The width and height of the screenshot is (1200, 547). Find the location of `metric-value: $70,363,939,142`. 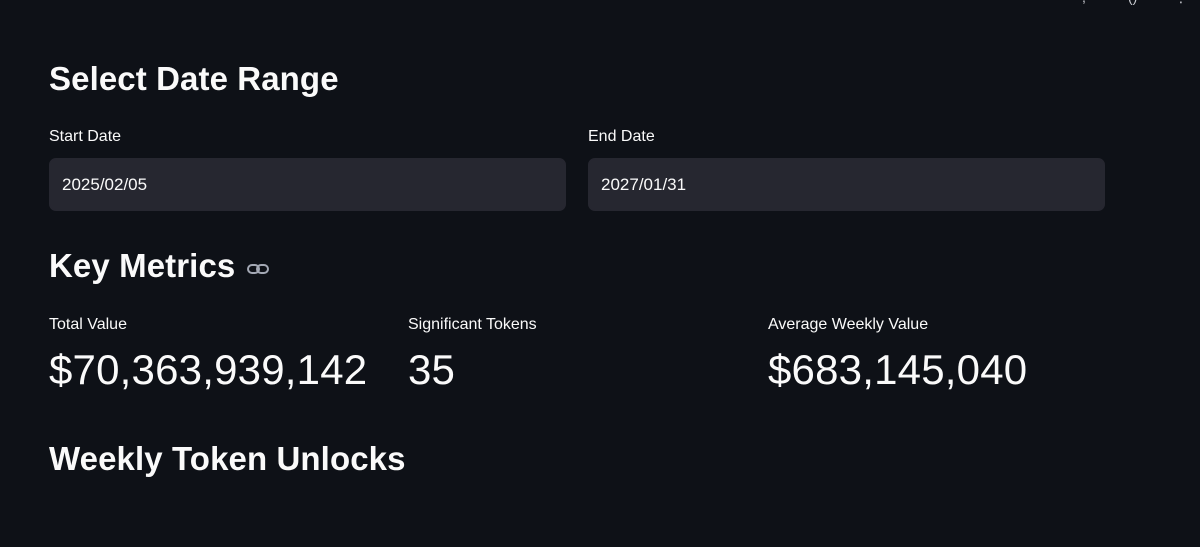

metric-value: $70,363,939,142 is located at coordinates (208, 369).